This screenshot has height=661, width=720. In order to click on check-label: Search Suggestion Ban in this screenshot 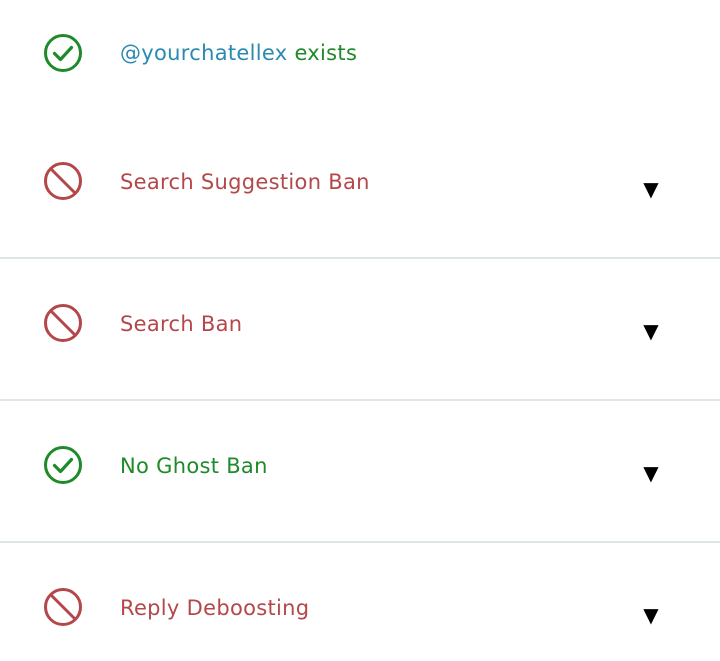, I will do `click(245, 182)`.